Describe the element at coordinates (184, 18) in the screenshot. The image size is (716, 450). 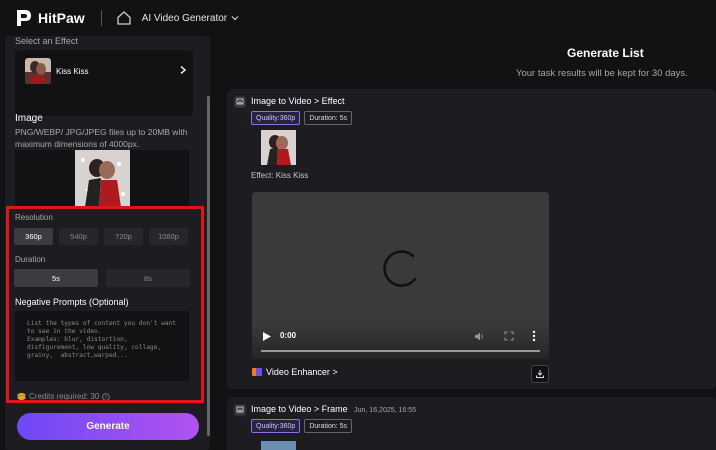
I see `product-switcher: AI Video Generator` at that location.